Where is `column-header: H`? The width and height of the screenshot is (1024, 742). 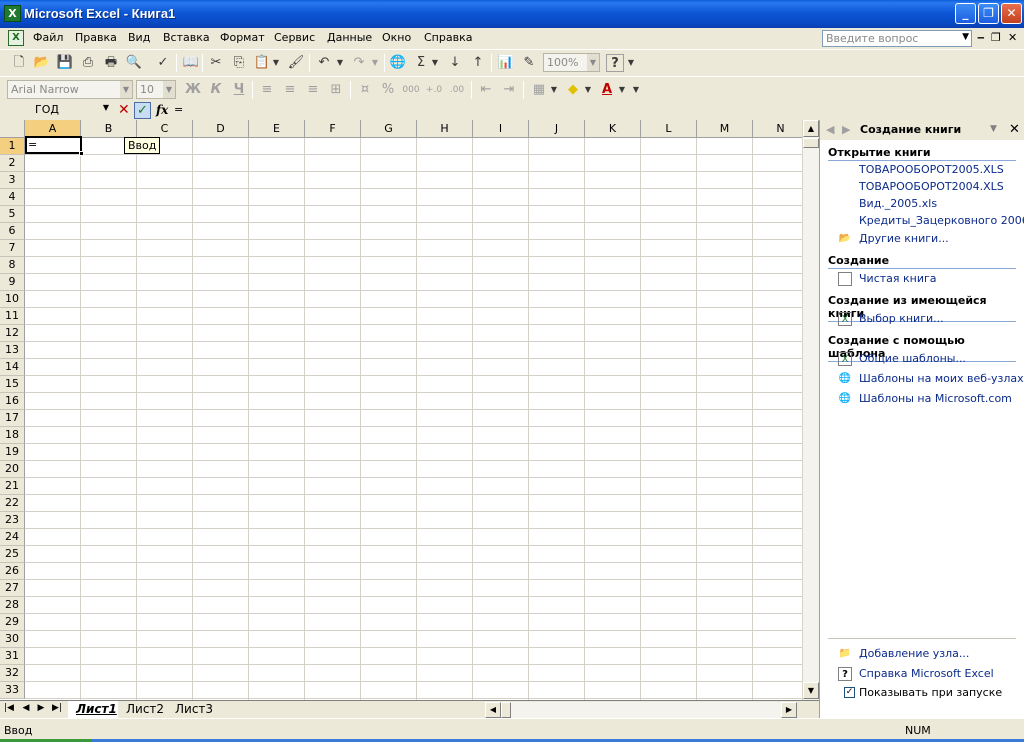
column-header: H is located at coordinates (445, 129).